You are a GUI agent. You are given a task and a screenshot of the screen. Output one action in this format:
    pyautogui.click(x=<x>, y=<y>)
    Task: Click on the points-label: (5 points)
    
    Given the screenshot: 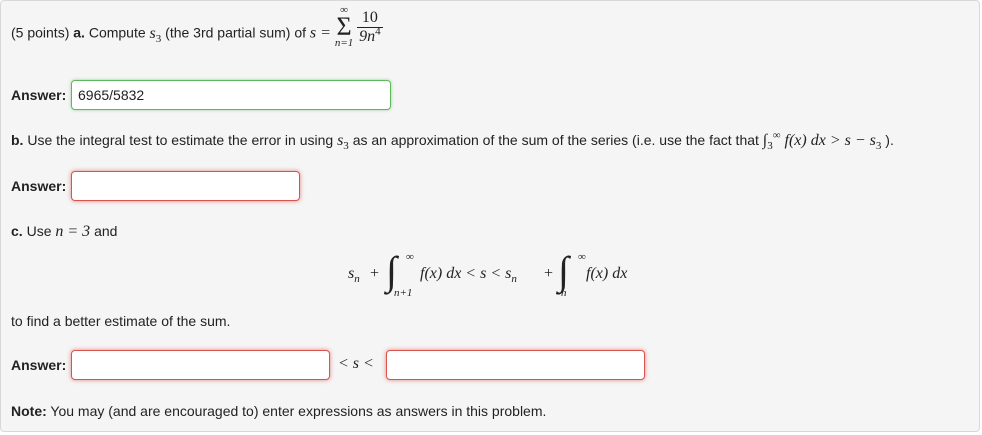 What is the action you would take?
    pyautogui.click(x=40, y=32)
    